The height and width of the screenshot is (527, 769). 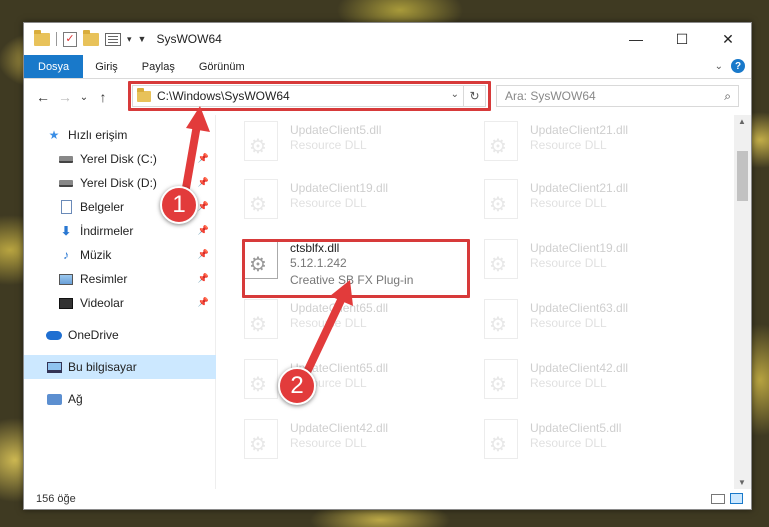 I want to click on sidebar-item-label: Belgeler, so click(x=102, y=207).